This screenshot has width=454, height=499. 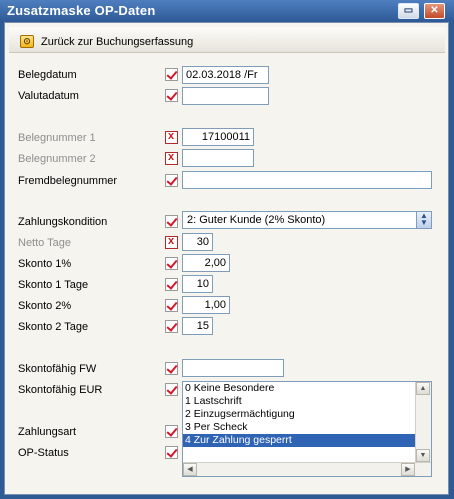 What do you see at coordinates (171, 305) in the screenshot?
I see `skonto2-pct-checkbox` at bounding box center [171, 305].